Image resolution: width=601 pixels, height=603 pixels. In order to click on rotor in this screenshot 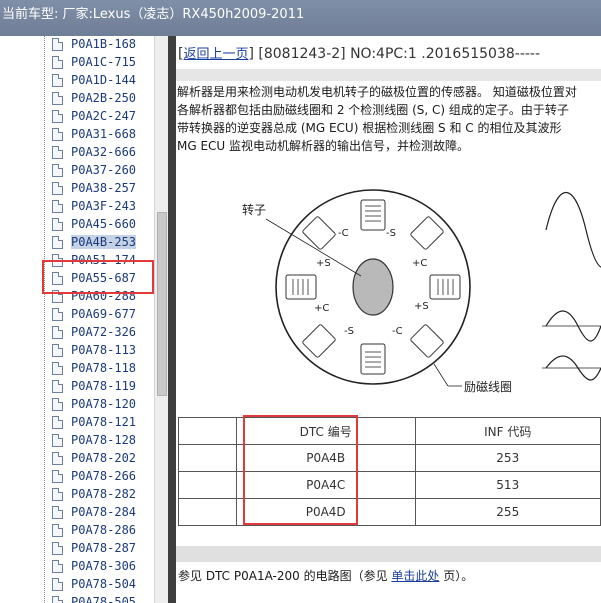, I will do `click(373, 287)`.